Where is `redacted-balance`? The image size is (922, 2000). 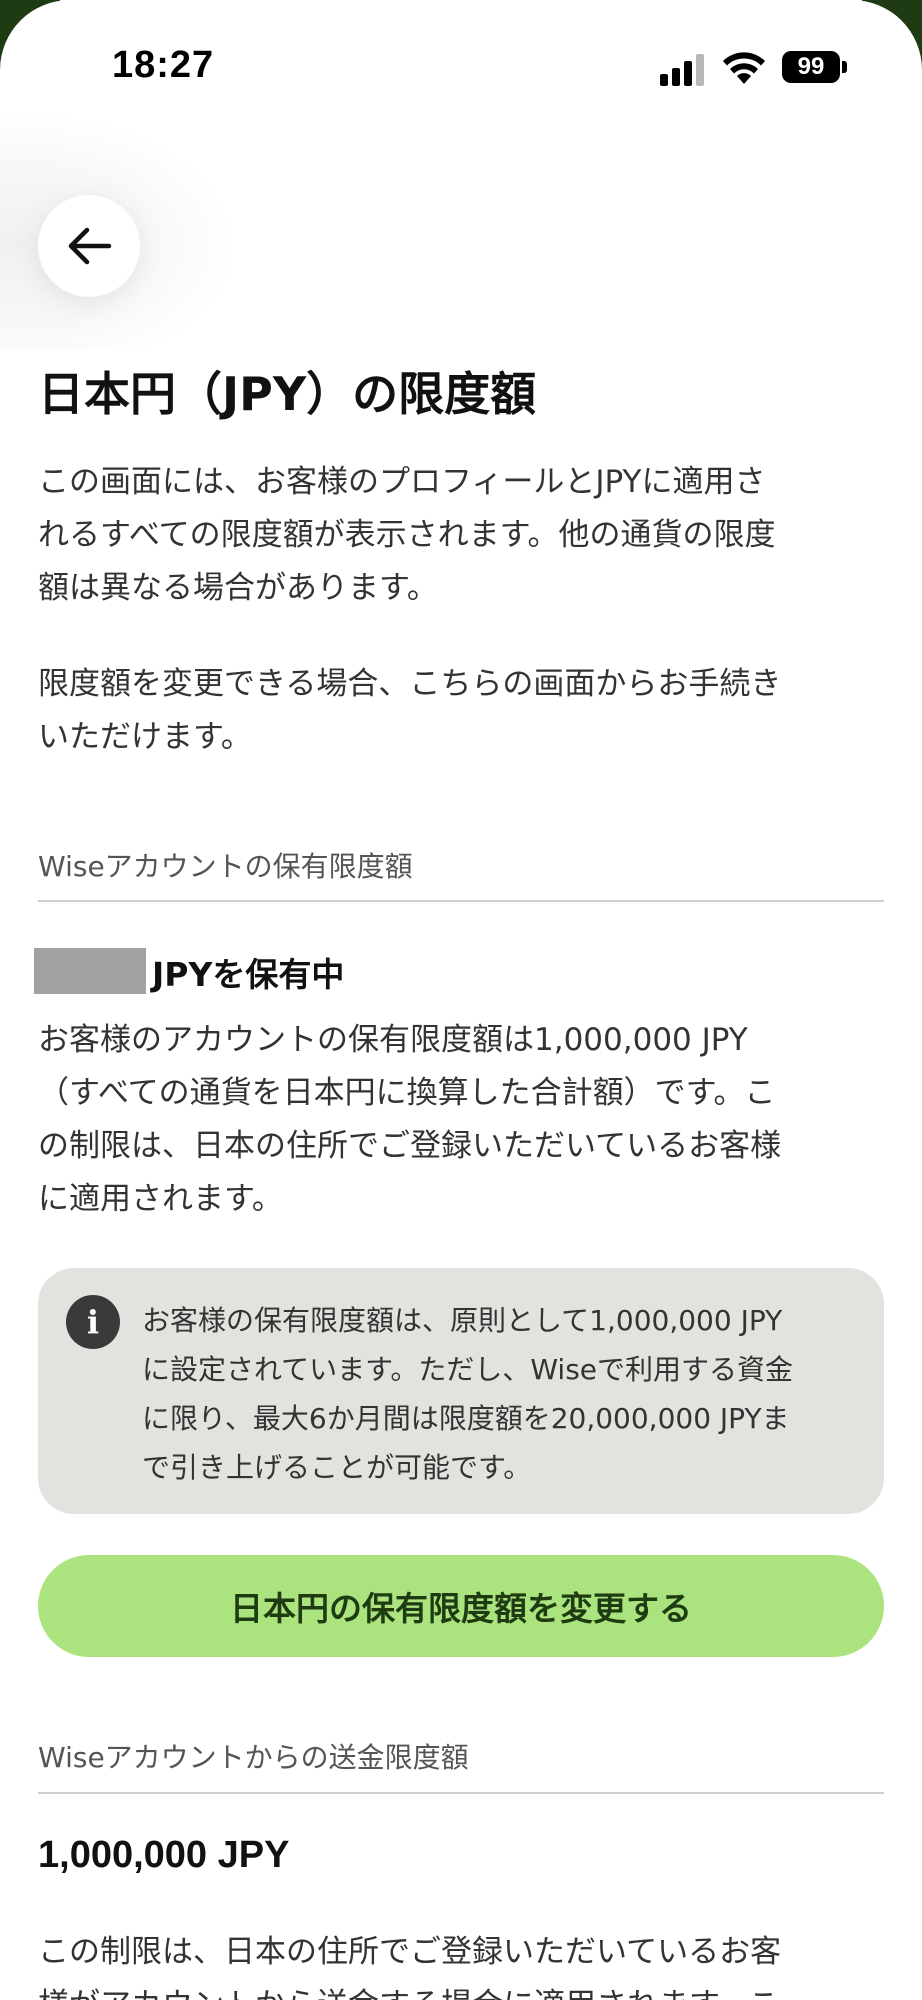
redacted-balance is located at coordinates (90, 971).